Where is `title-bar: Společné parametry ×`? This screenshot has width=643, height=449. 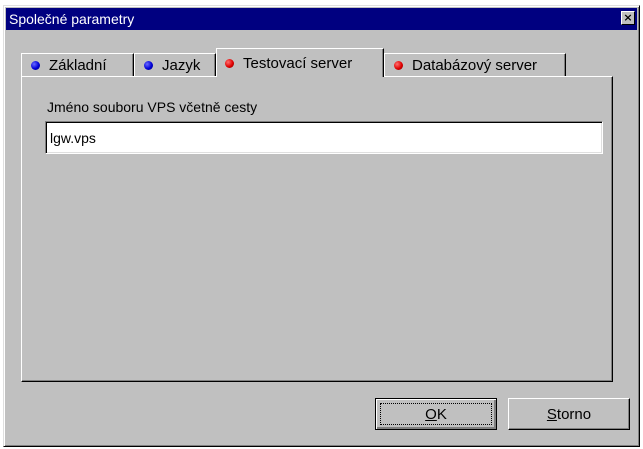 title-bar: Společné parametry × is located at coordinates (321, 19).